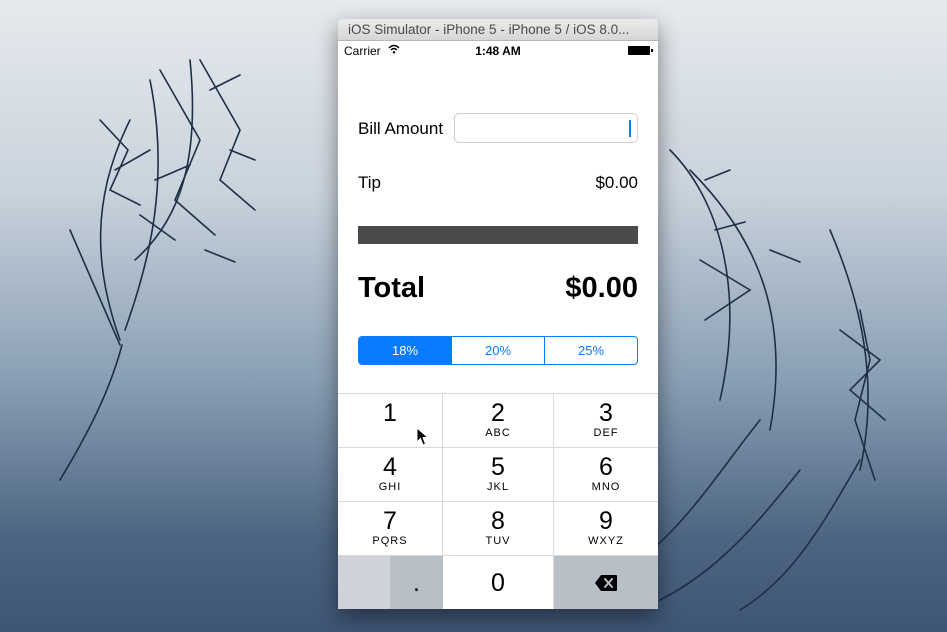 This screenshot has width=947, height=632. I want to click on key-2: 2 ABC, so click(498, 420).